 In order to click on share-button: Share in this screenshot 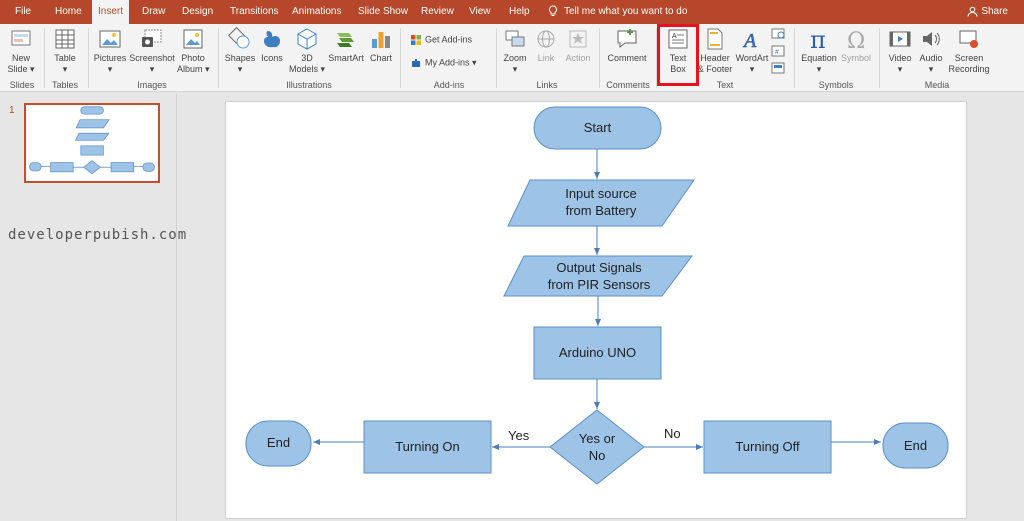, I will do `click(987, 12)`.